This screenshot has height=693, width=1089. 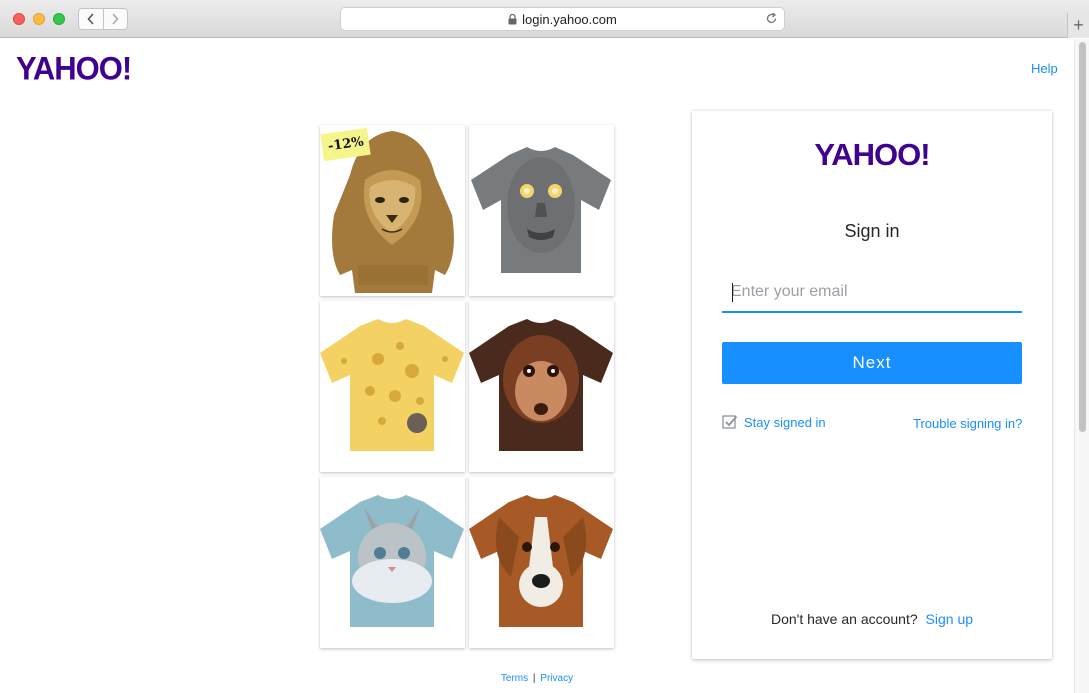 I want to click on yahoo-logo: YAHOO!, so click(x=74, y=69).